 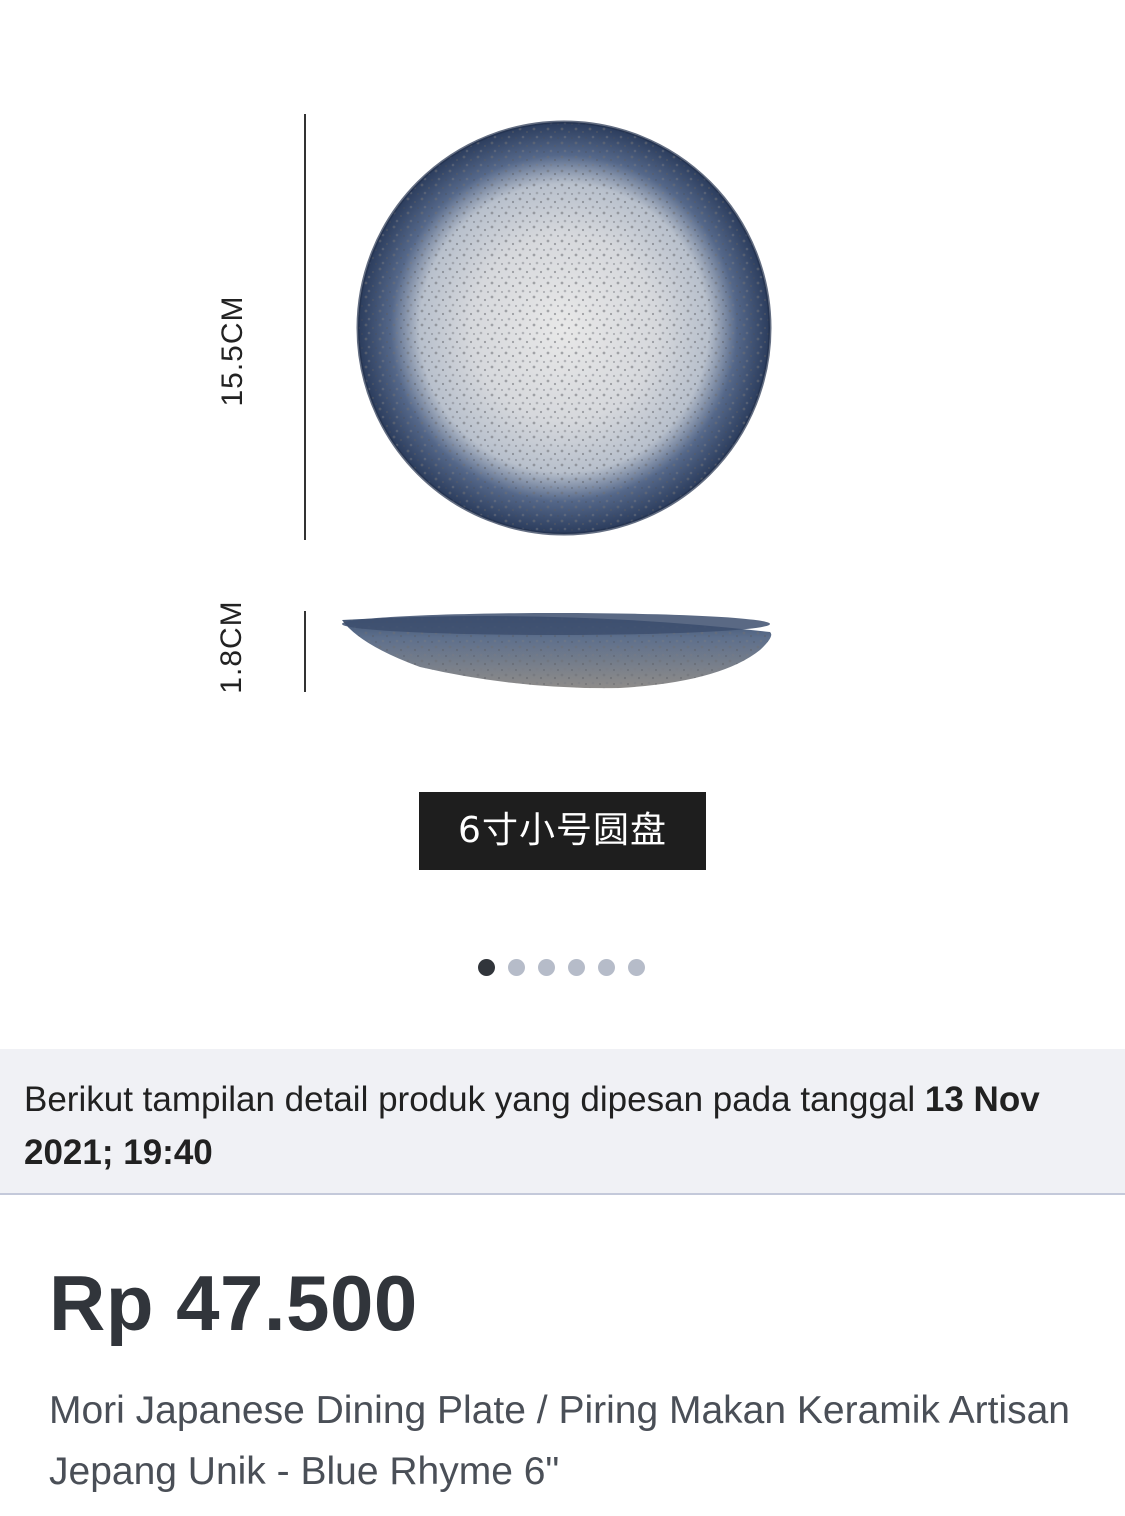 I want to click on product-price: Rp 47.500, so click(x=233, y=1303).